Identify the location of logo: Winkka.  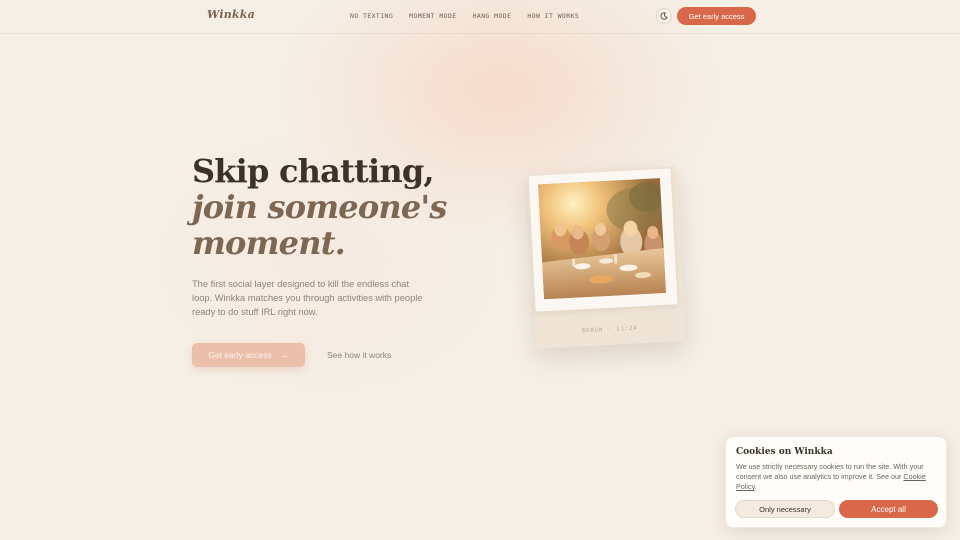
(231, 14).